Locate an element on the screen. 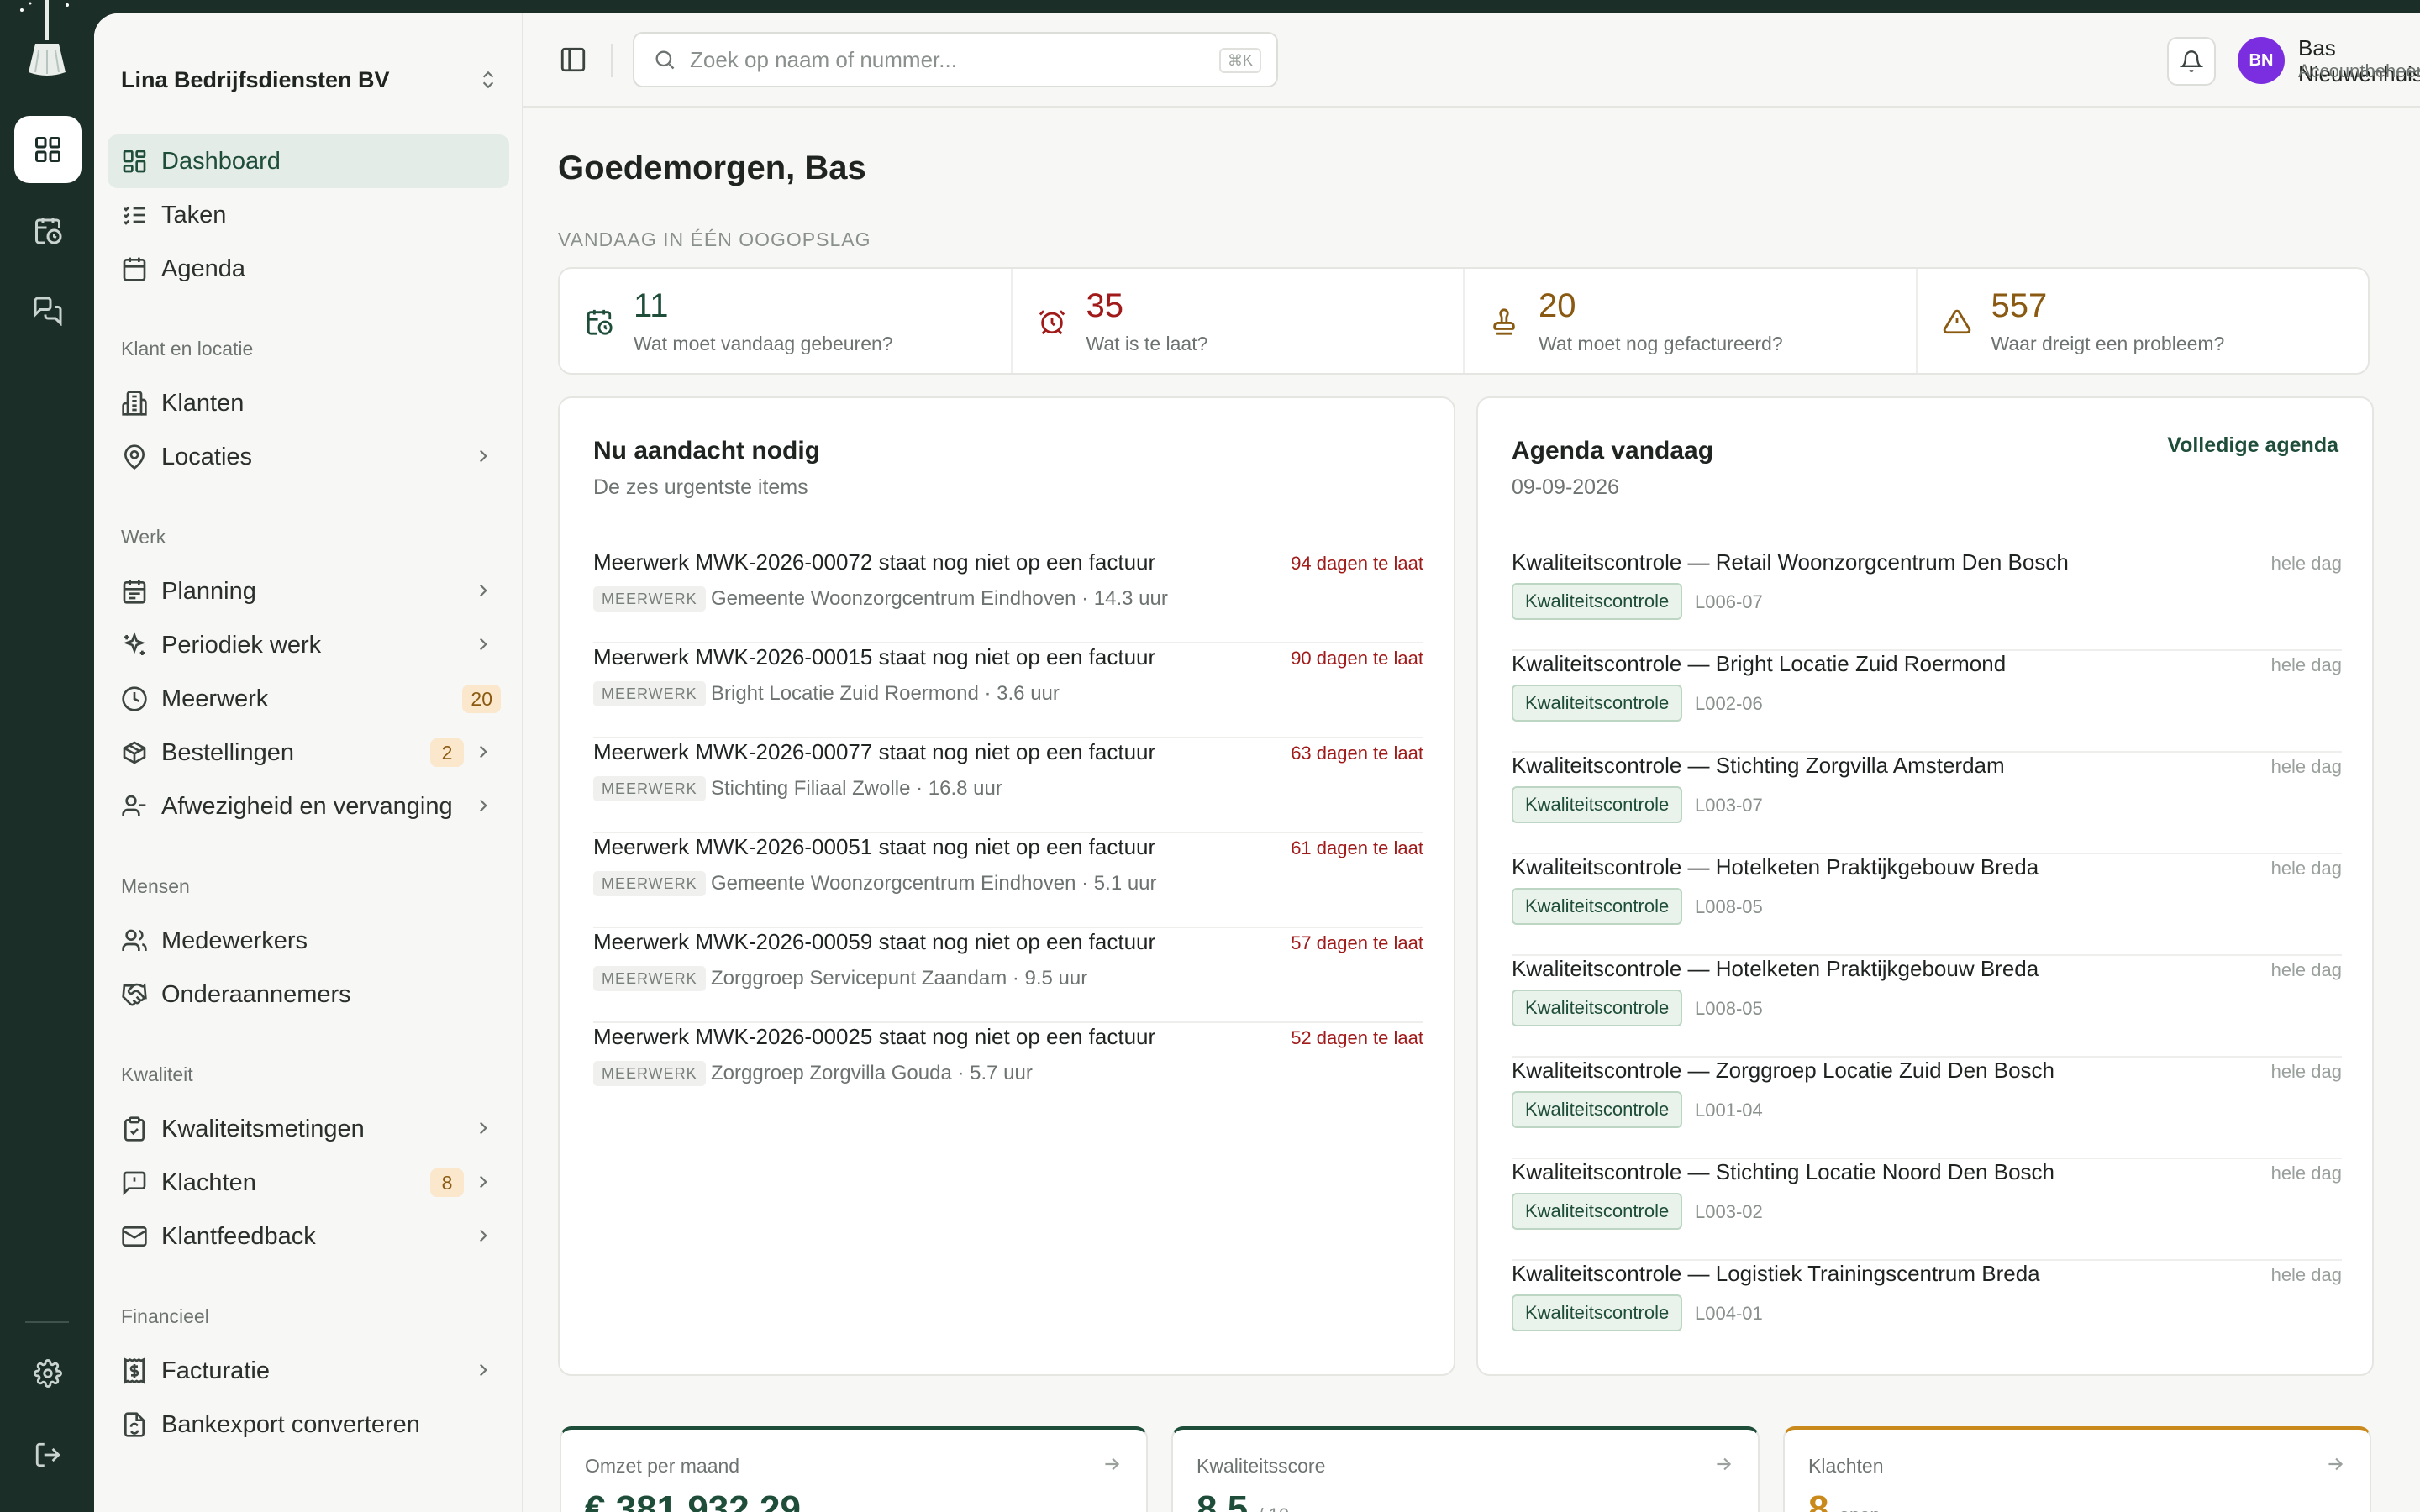 Image resolution: width=2420 pixels, height=1512 pixels. sidebar-item-planning: Planning is located at coordinates (308, 591).